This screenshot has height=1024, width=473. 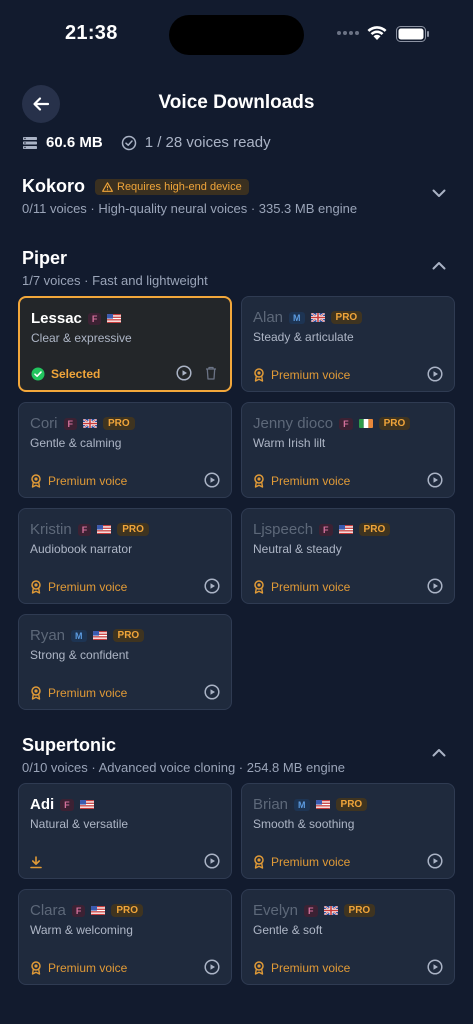 I want to click on voice-description: Neutral & steady, so click(x=297, y=549).